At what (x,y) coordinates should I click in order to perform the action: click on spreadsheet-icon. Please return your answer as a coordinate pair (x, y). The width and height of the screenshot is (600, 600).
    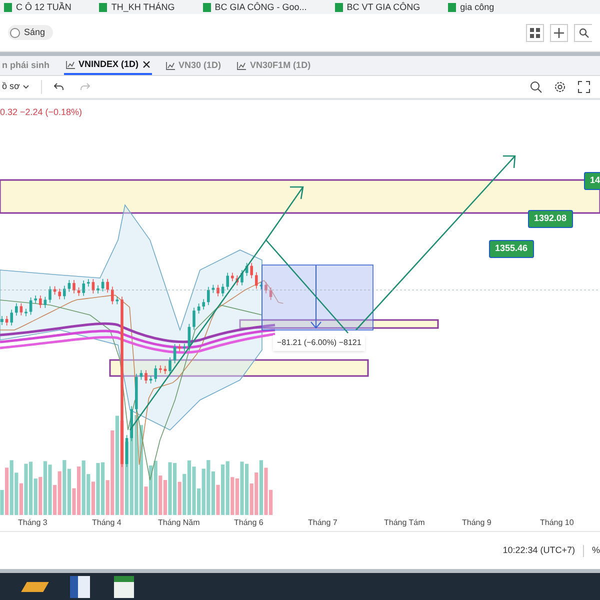
    Looking at the image, I should click on (124, 587).